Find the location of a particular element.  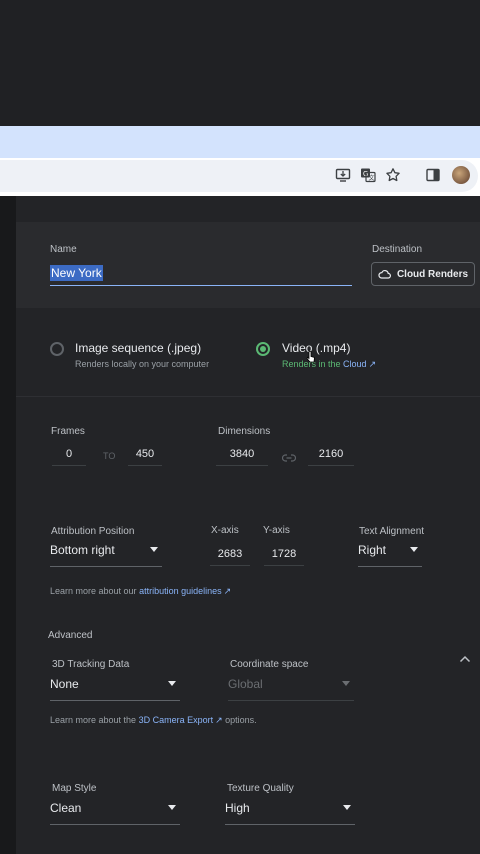

cloud-renders-label: Cloud Renders is located at coordinates (432, 274).